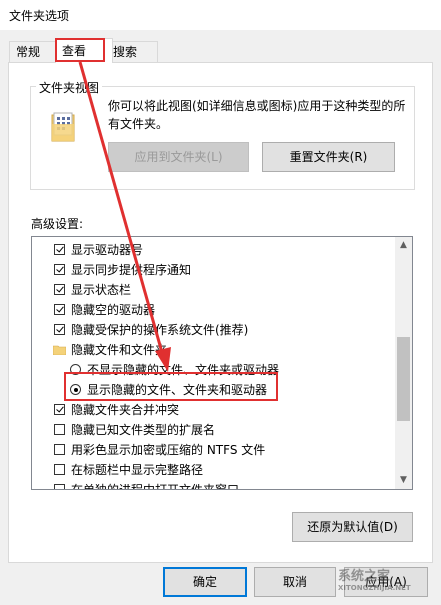  What do you see at coordinates (143, 430) in the screenshot?
I see `list-item-label: 隐藏已知文件类型的扩展名` at bounding box center [143, 430].